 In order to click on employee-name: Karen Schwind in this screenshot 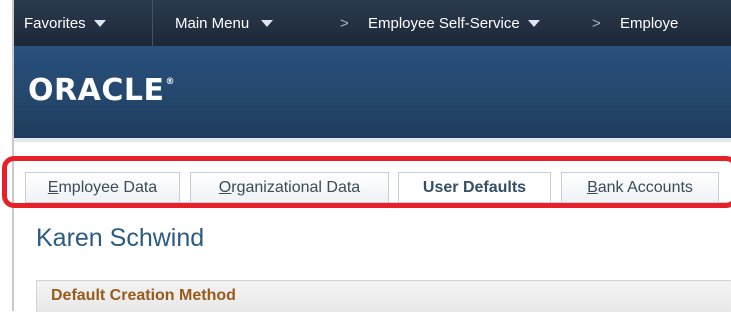, I will do `click(120, 238)`.